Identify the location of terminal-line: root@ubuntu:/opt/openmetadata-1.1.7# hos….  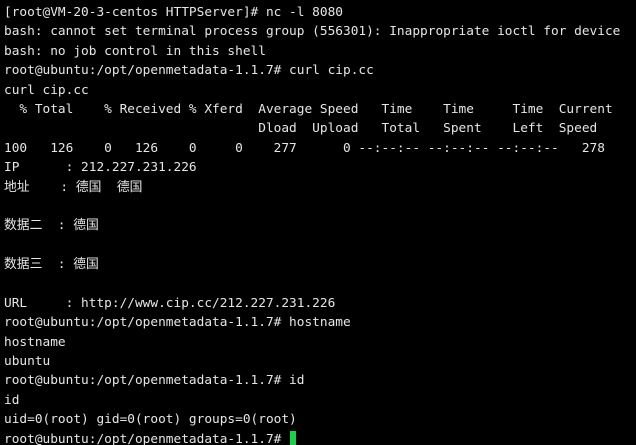
(177, 323).